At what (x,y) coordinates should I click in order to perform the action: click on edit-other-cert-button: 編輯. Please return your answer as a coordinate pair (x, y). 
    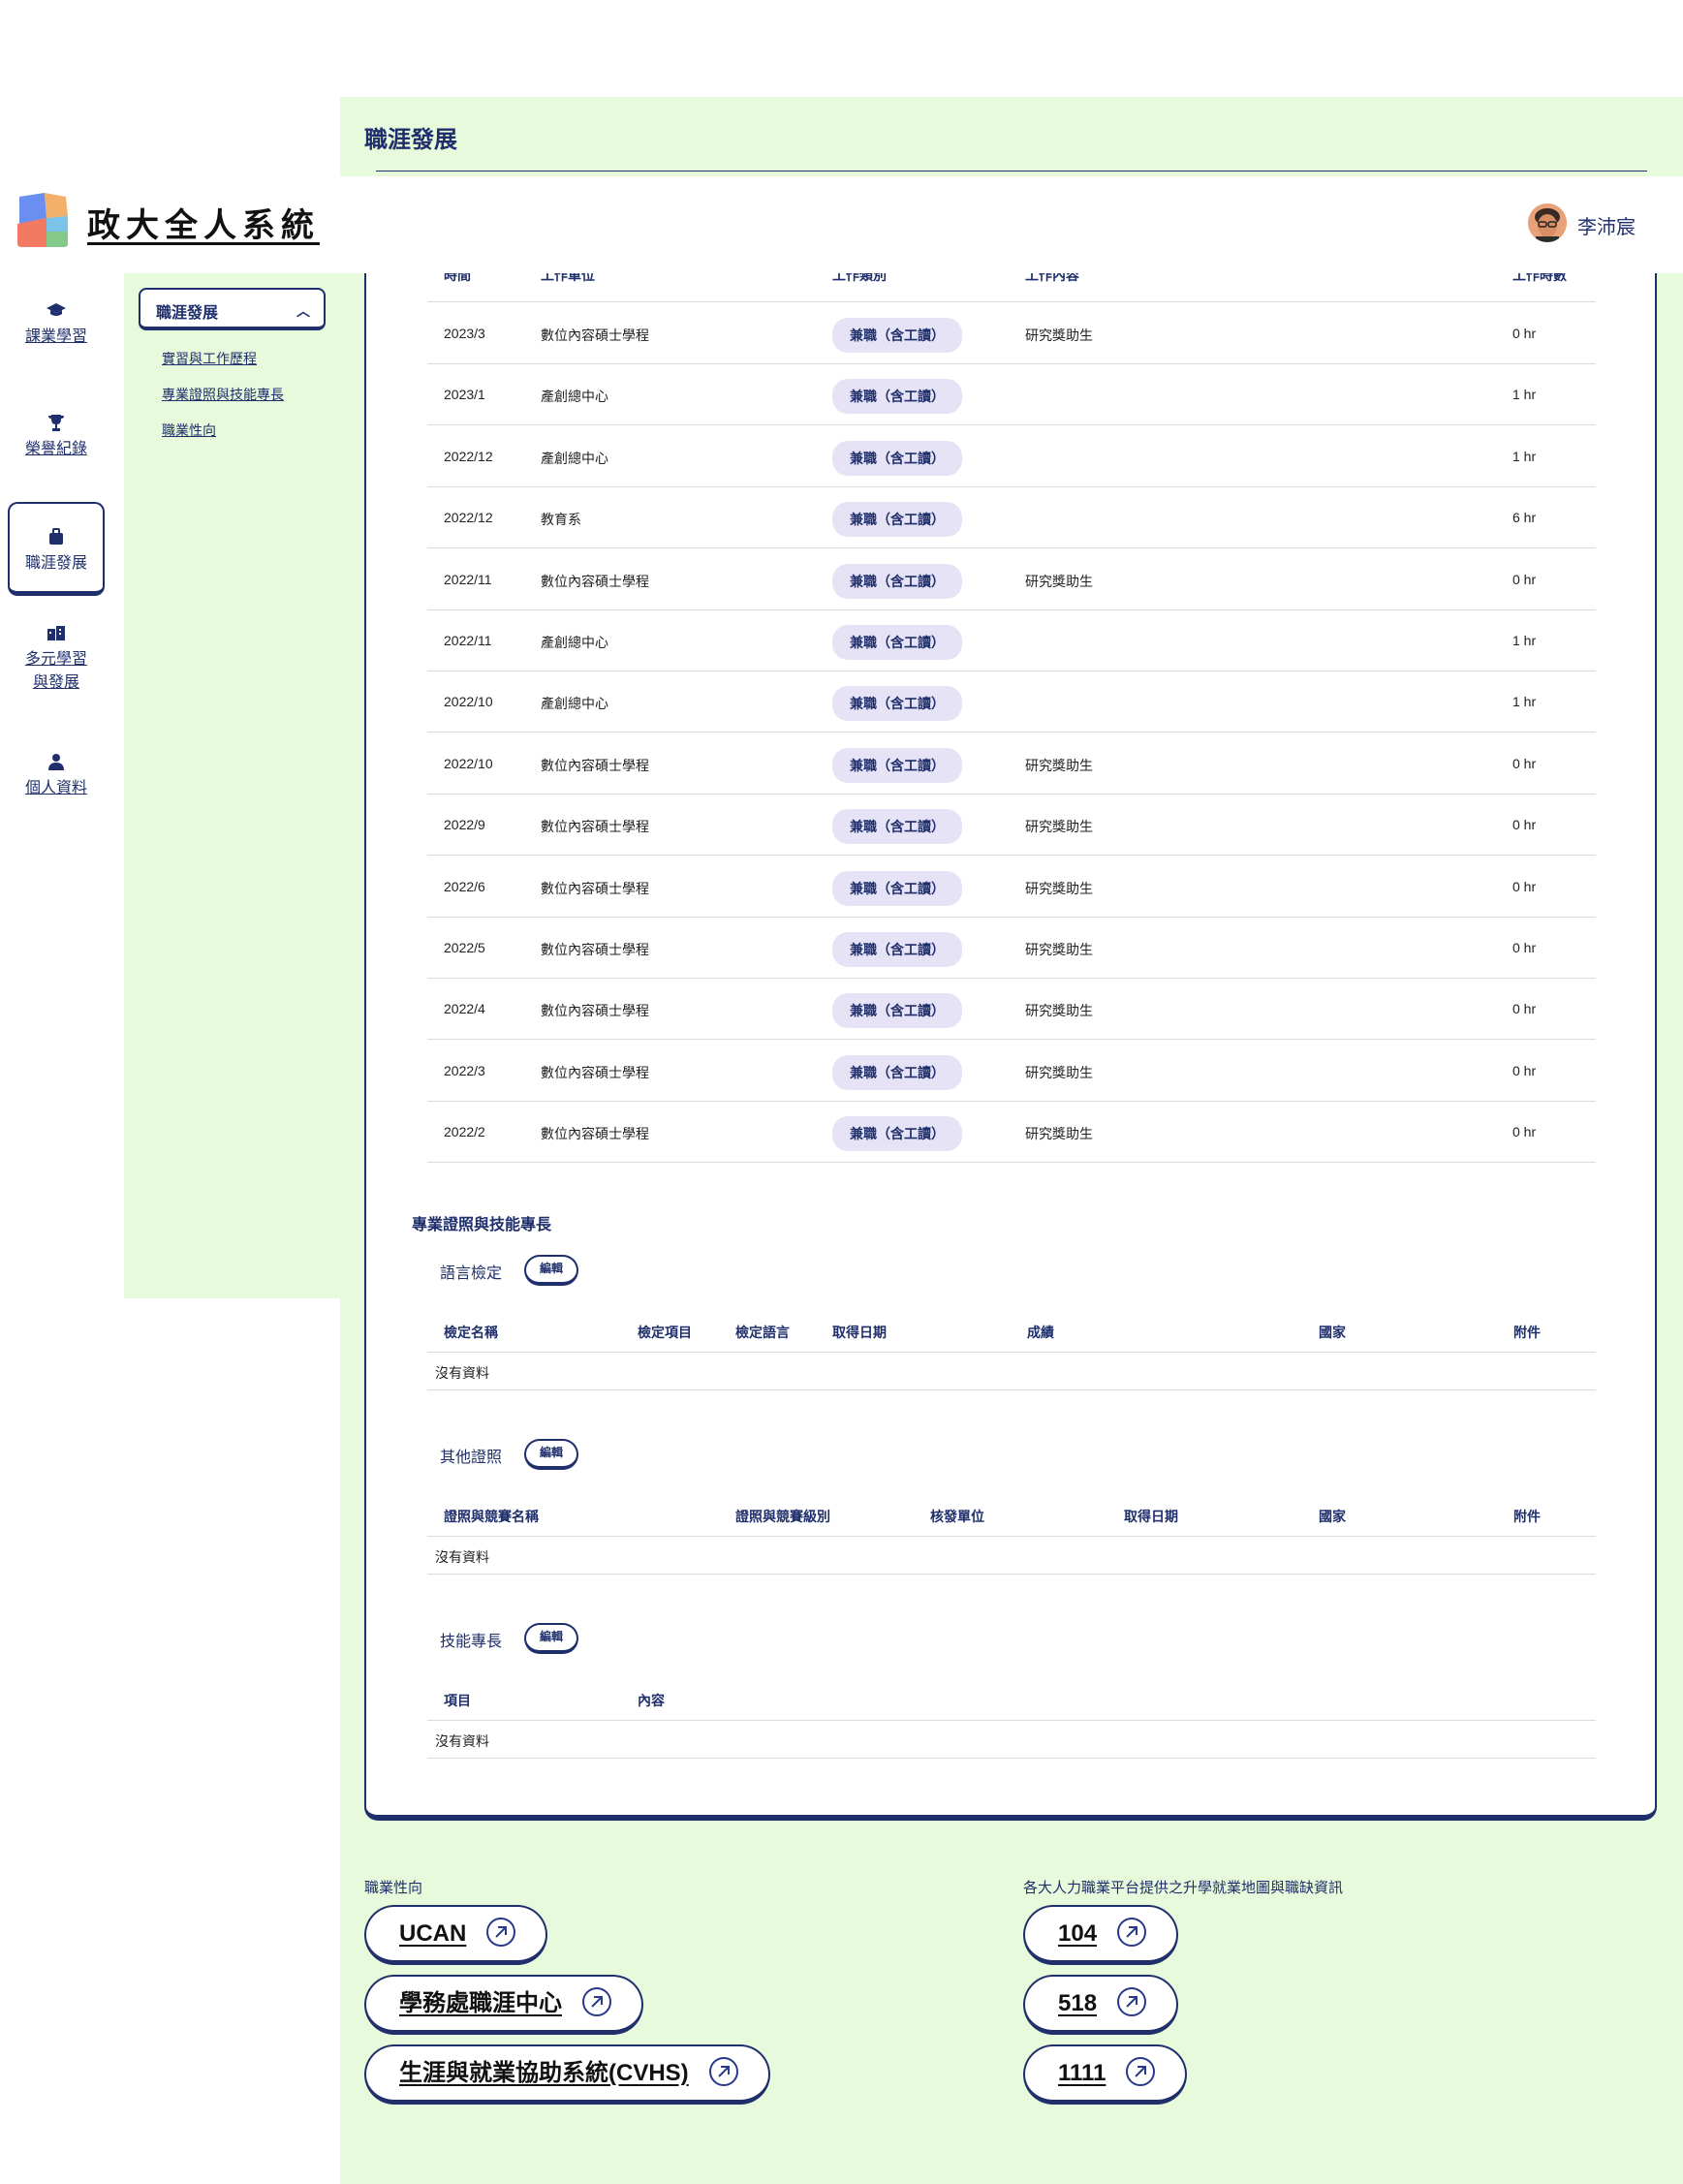
    Looking at the image, I should click on (551, 1455).